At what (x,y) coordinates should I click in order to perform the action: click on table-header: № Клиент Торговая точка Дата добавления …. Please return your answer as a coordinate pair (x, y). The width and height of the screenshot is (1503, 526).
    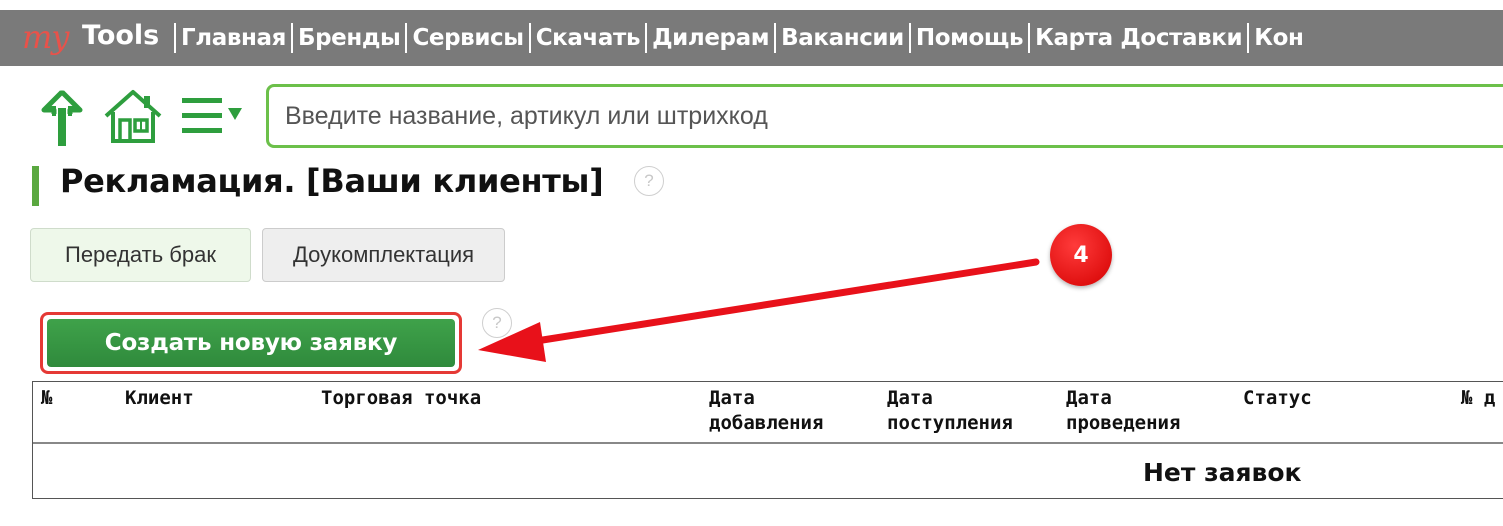
    Looking at the image, I should click on (768, 413).